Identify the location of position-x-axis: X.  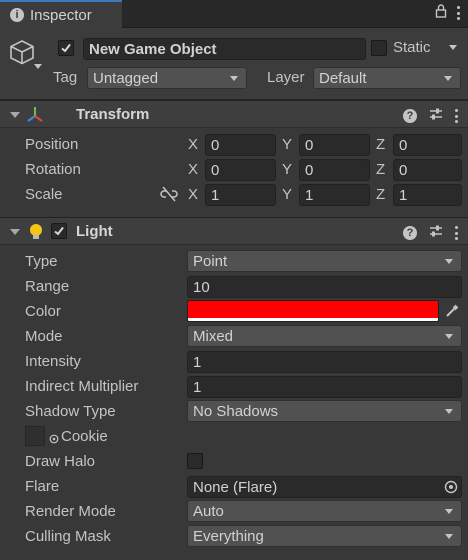
(193, 144).